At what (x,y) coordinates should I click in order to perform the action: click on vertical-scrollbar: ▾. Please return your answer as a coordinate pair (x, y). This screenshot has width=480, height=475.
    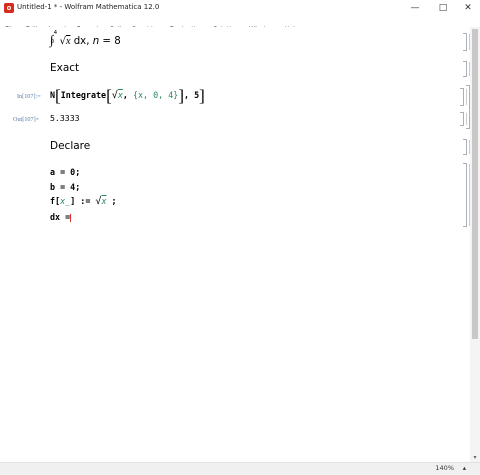
    Looking at the image, I should click on (475, 244).